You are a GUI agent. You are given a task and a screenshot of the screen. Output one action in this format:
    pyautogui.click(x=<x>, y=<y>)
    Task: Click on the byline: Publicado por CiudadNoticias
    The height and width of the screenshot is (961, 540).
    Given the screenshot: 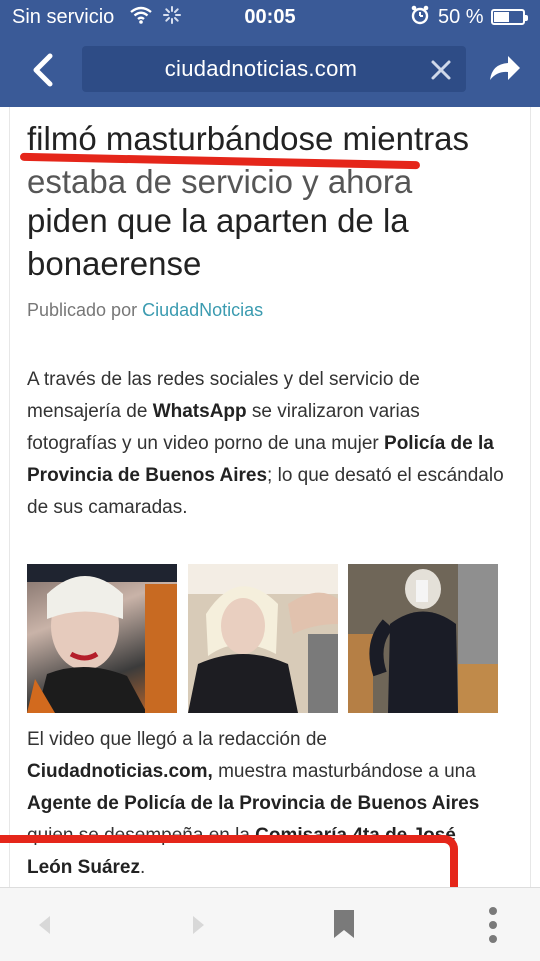 What is the action you would take?
    pyautogui.click(x=145, y=310)
    